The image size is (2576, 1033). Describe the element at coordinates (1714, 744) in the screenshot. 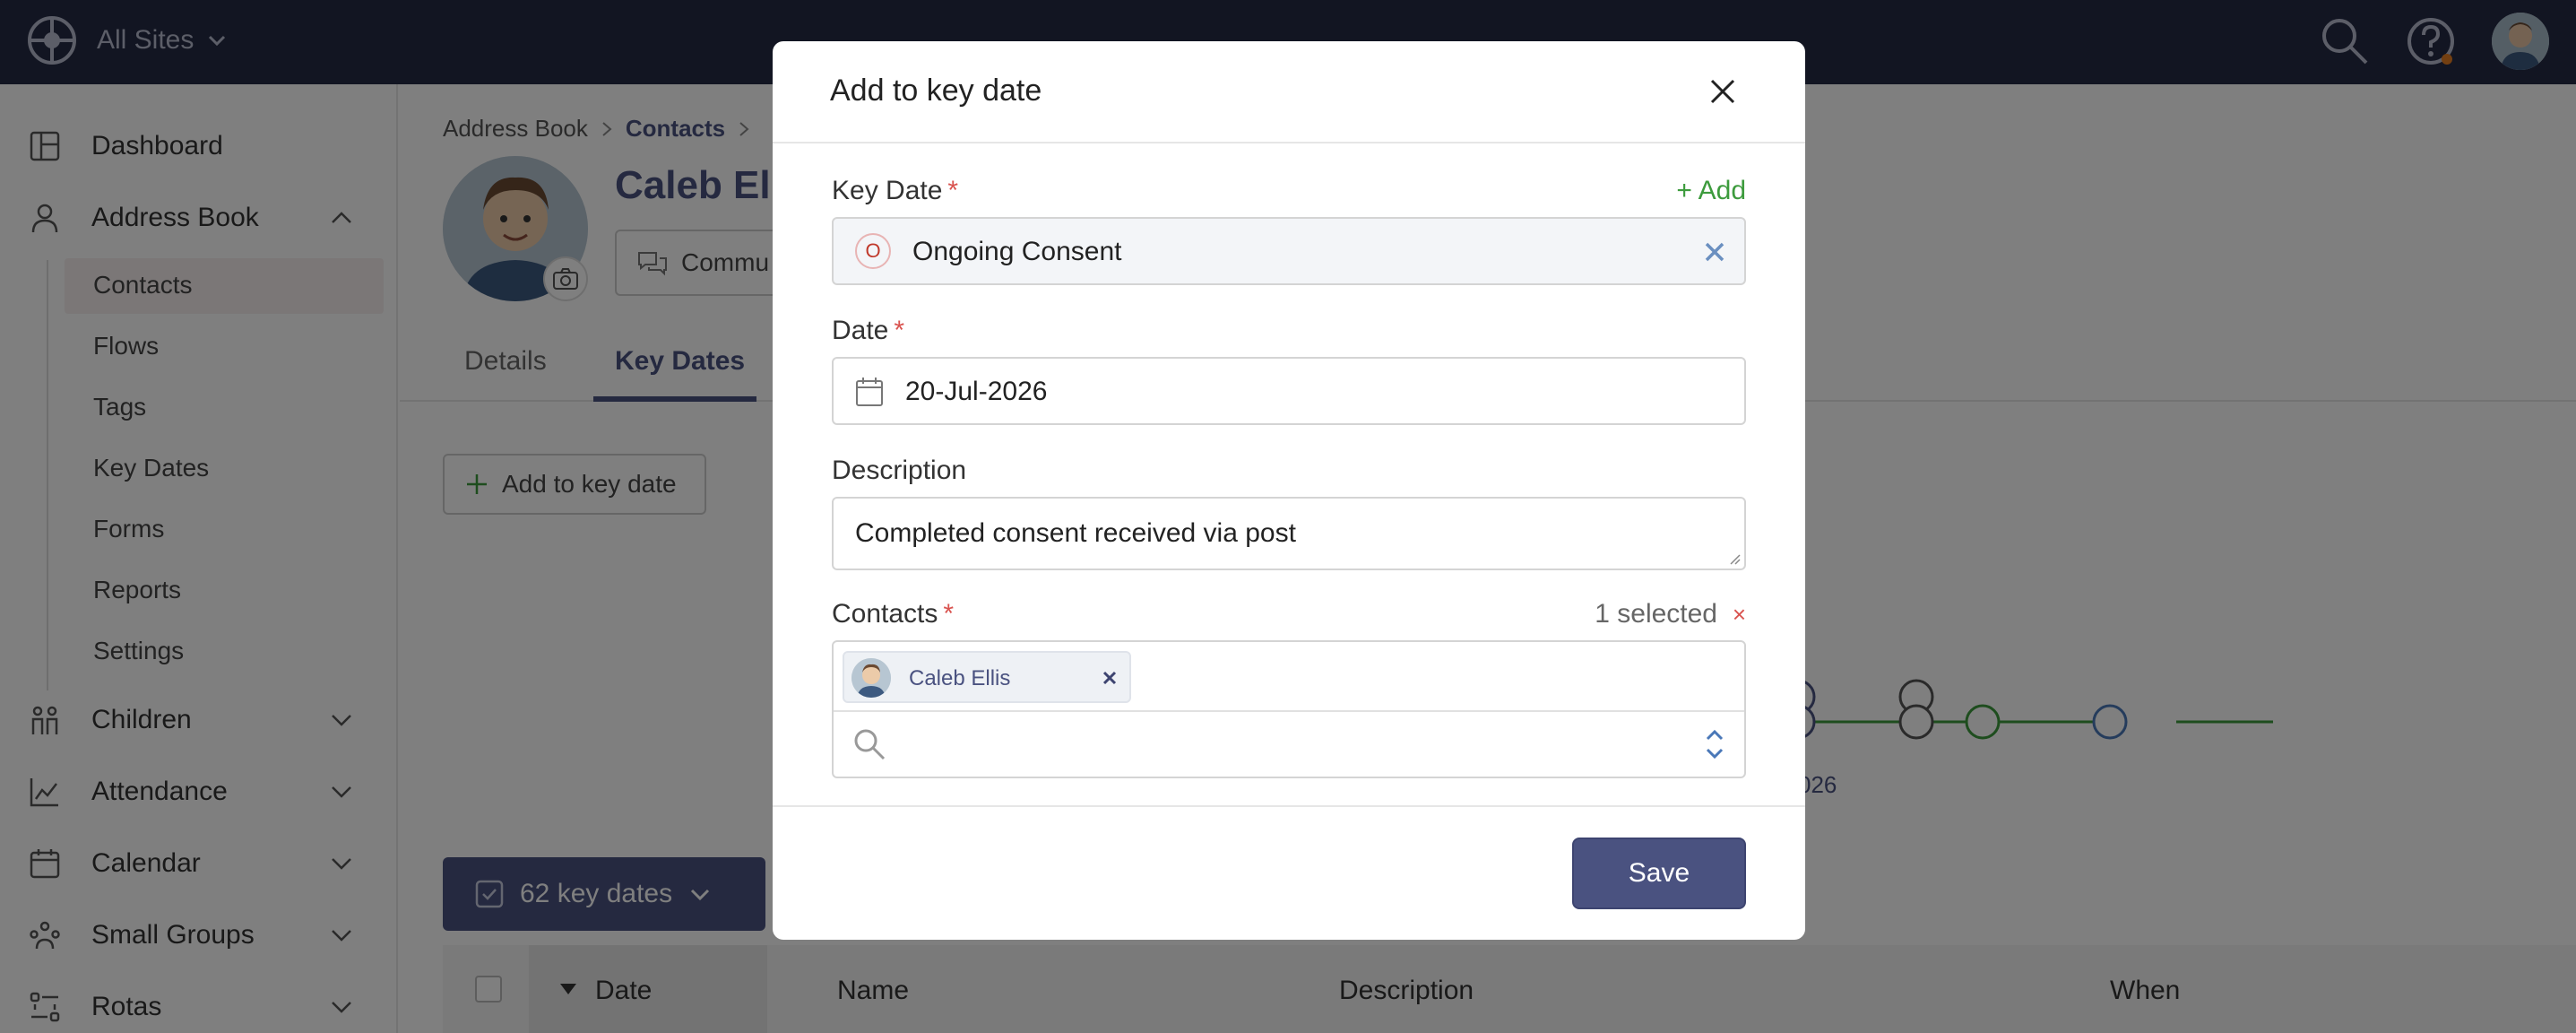

I see `dropdown-toggle-icon` at that location.